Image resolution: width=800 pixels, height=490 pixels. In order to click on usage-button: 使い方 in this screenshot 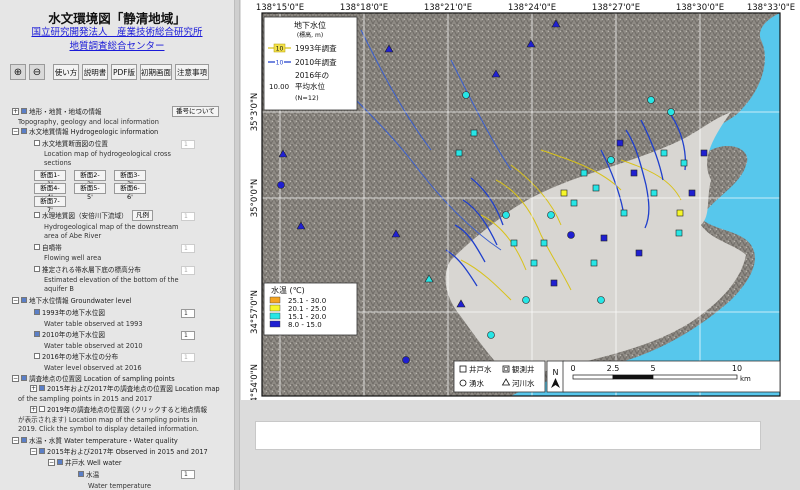, I will do `click(66, 72)`.